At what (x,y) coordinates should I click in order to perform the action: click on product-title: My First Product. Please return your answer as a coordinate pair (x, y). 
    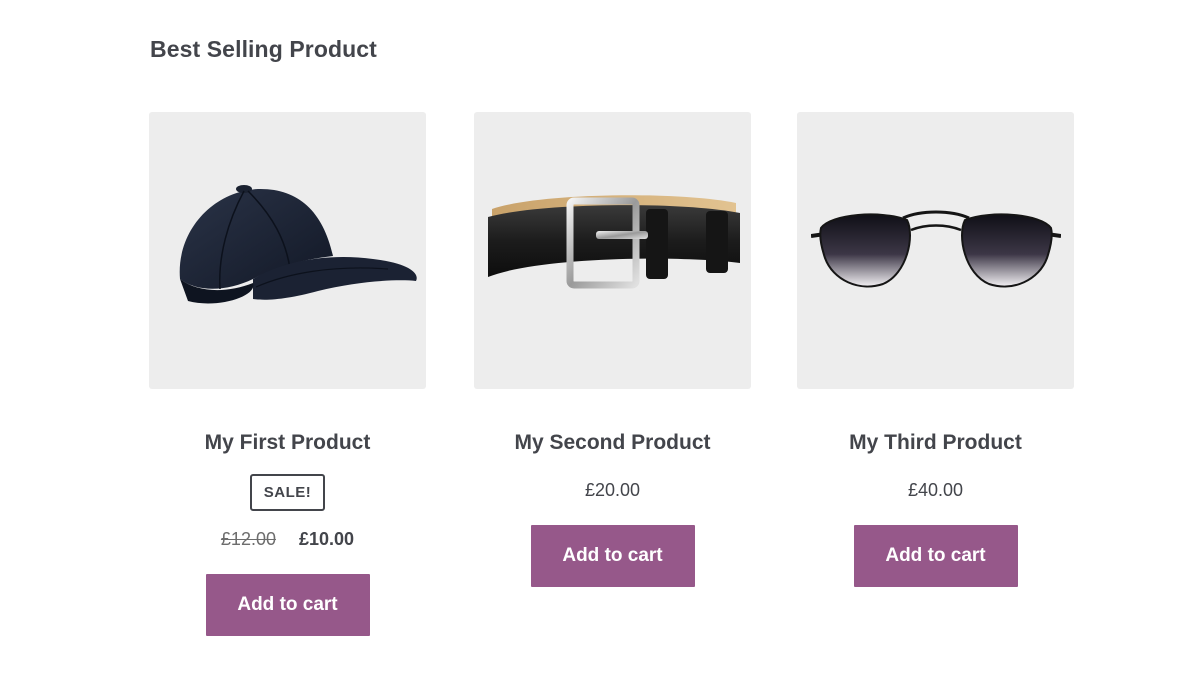
    Looking at the image, I should click on (287, 442).